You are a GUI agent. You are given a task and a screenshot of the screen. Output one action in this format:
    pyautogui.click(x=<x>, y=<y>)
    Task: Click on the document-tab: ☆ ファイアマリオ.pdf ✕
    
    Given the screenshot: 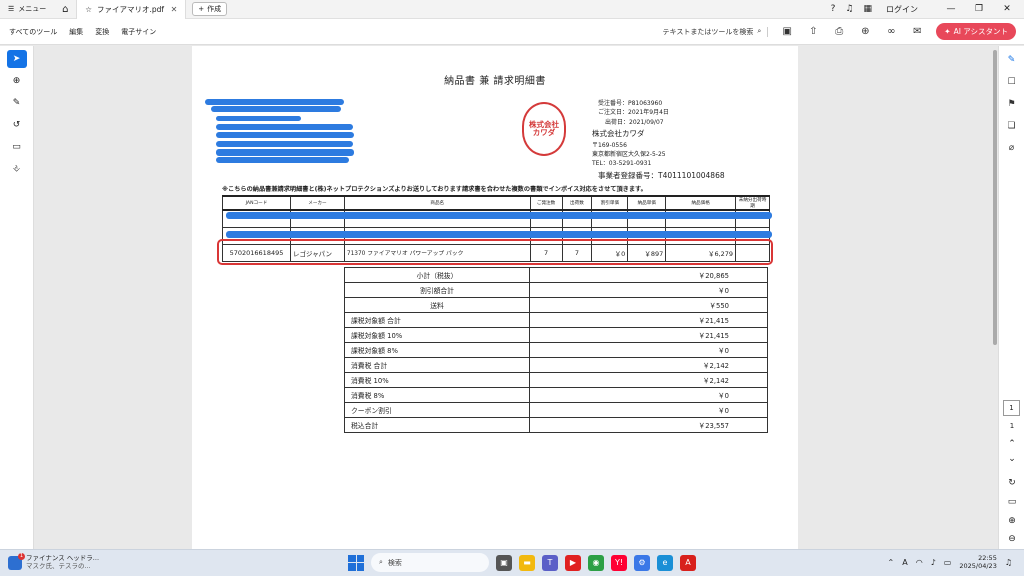 What is the action you would take?
    pyautogui.click(x=131, y=9)
    